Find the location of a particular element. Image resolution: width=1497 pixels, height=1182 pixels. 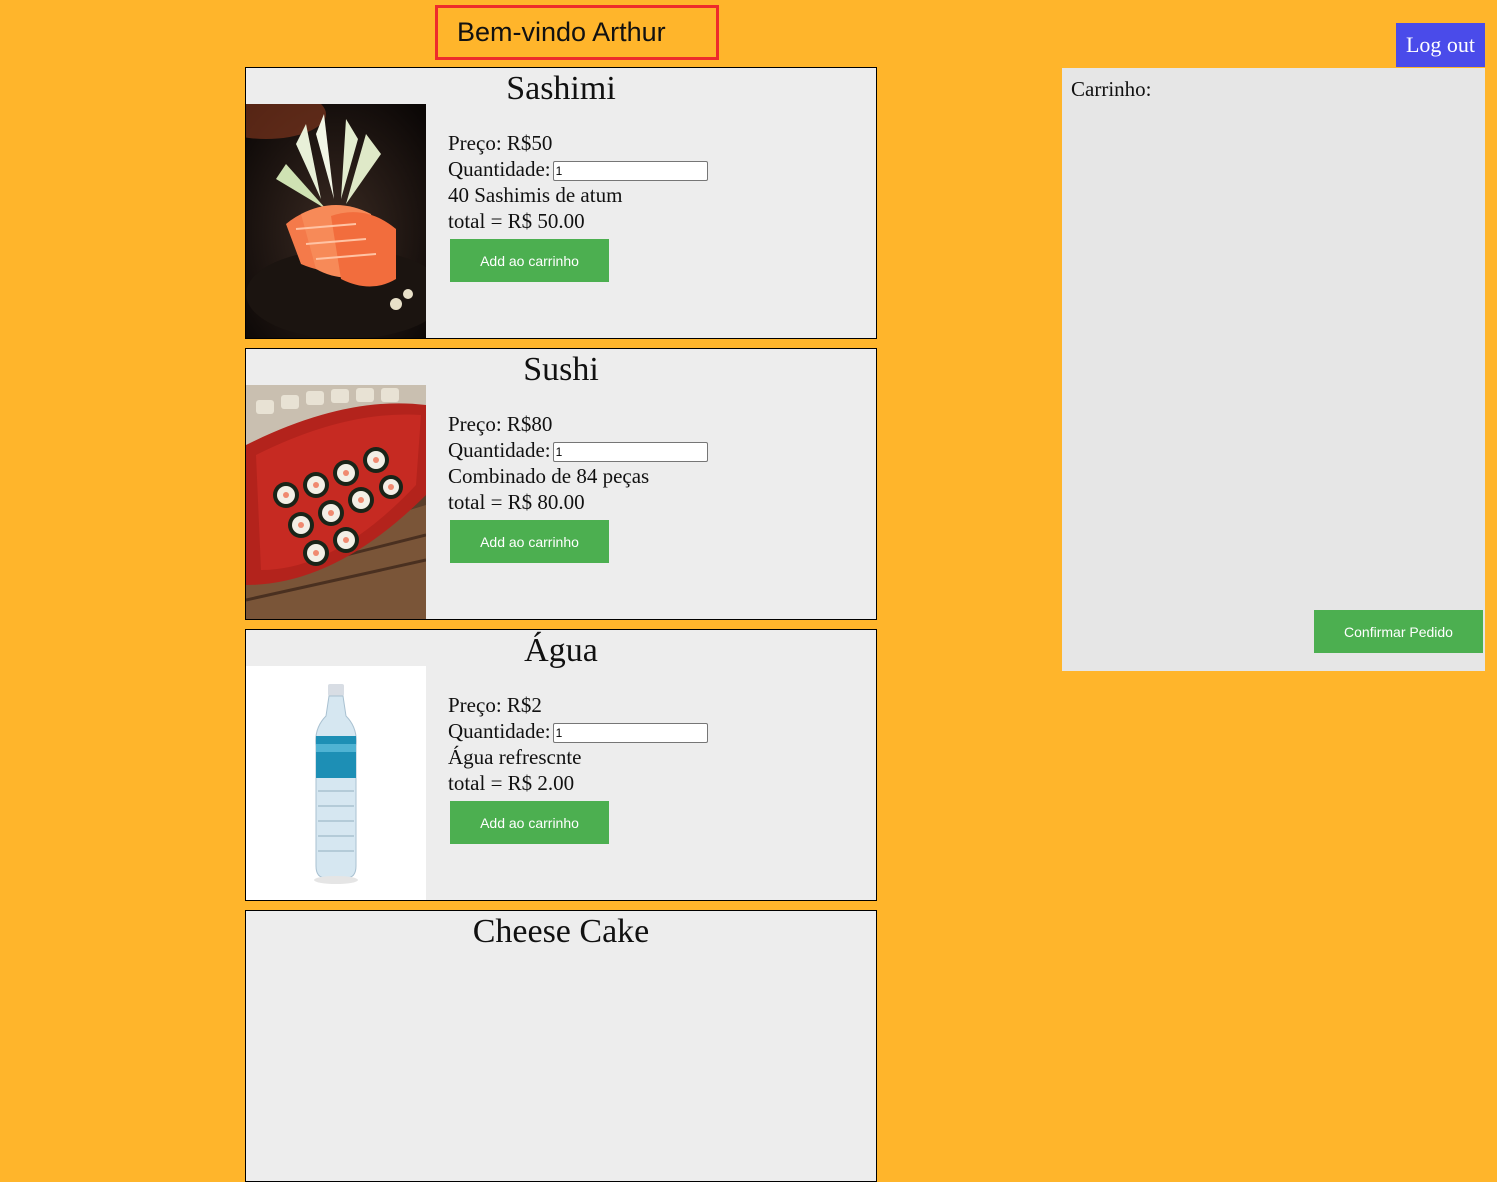

confirm-order-button: Confirmar Pedido is located at coordinates (1398, 631).